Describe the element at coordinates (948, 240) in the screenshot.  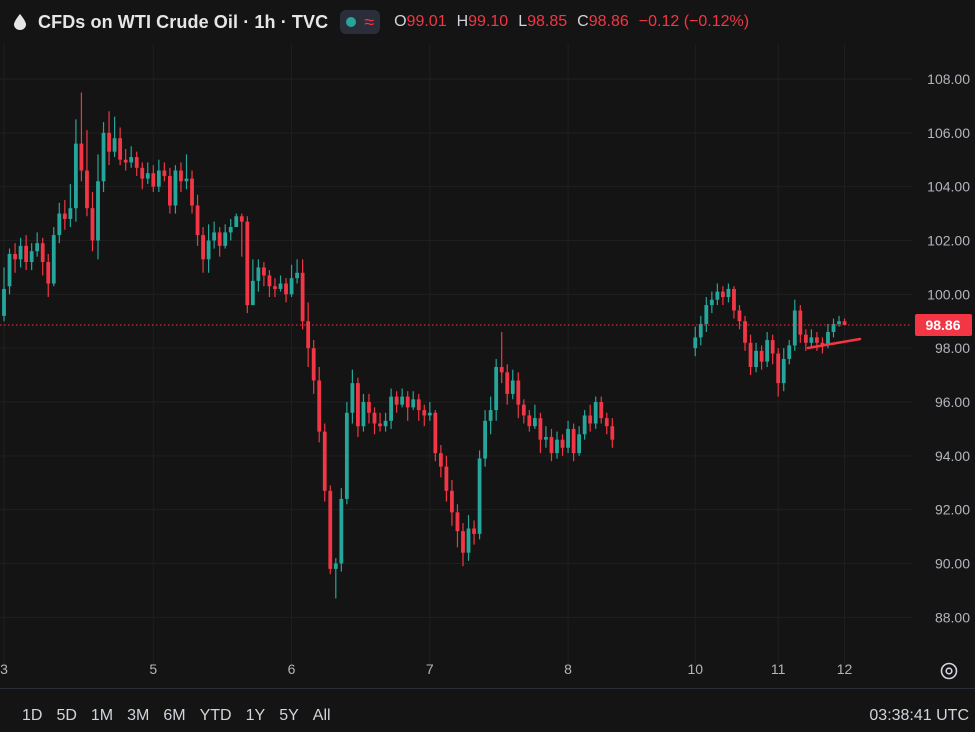
I see `y-tick-label: 102.00` at that location.